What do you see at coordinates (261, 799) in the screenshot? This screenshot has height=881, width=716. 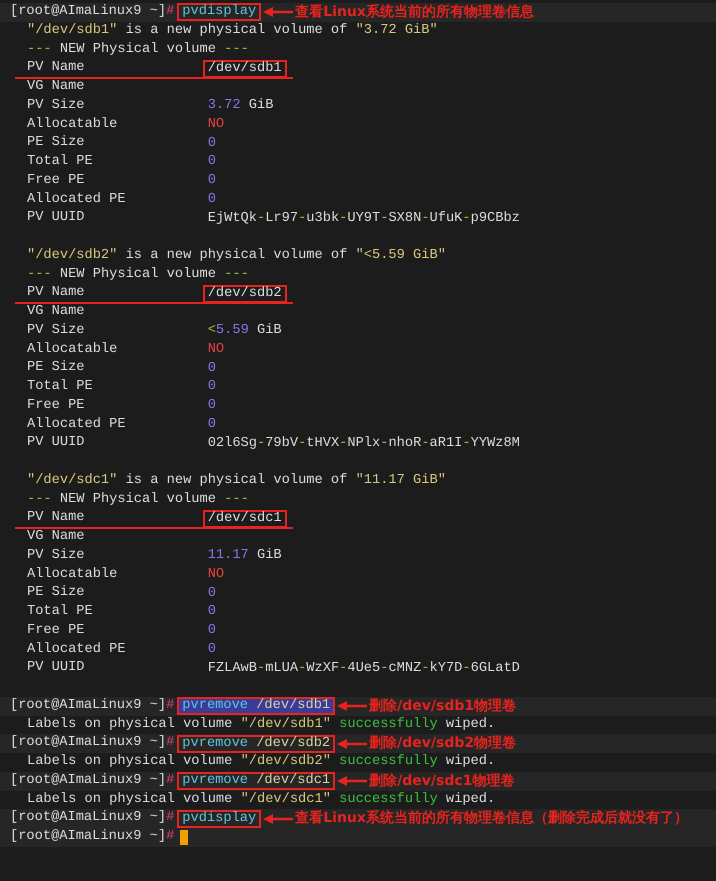 I see `output-line: Labels on physical volume "/dev/sdc1" successfully wiped.` at bounding box center [261, 799].